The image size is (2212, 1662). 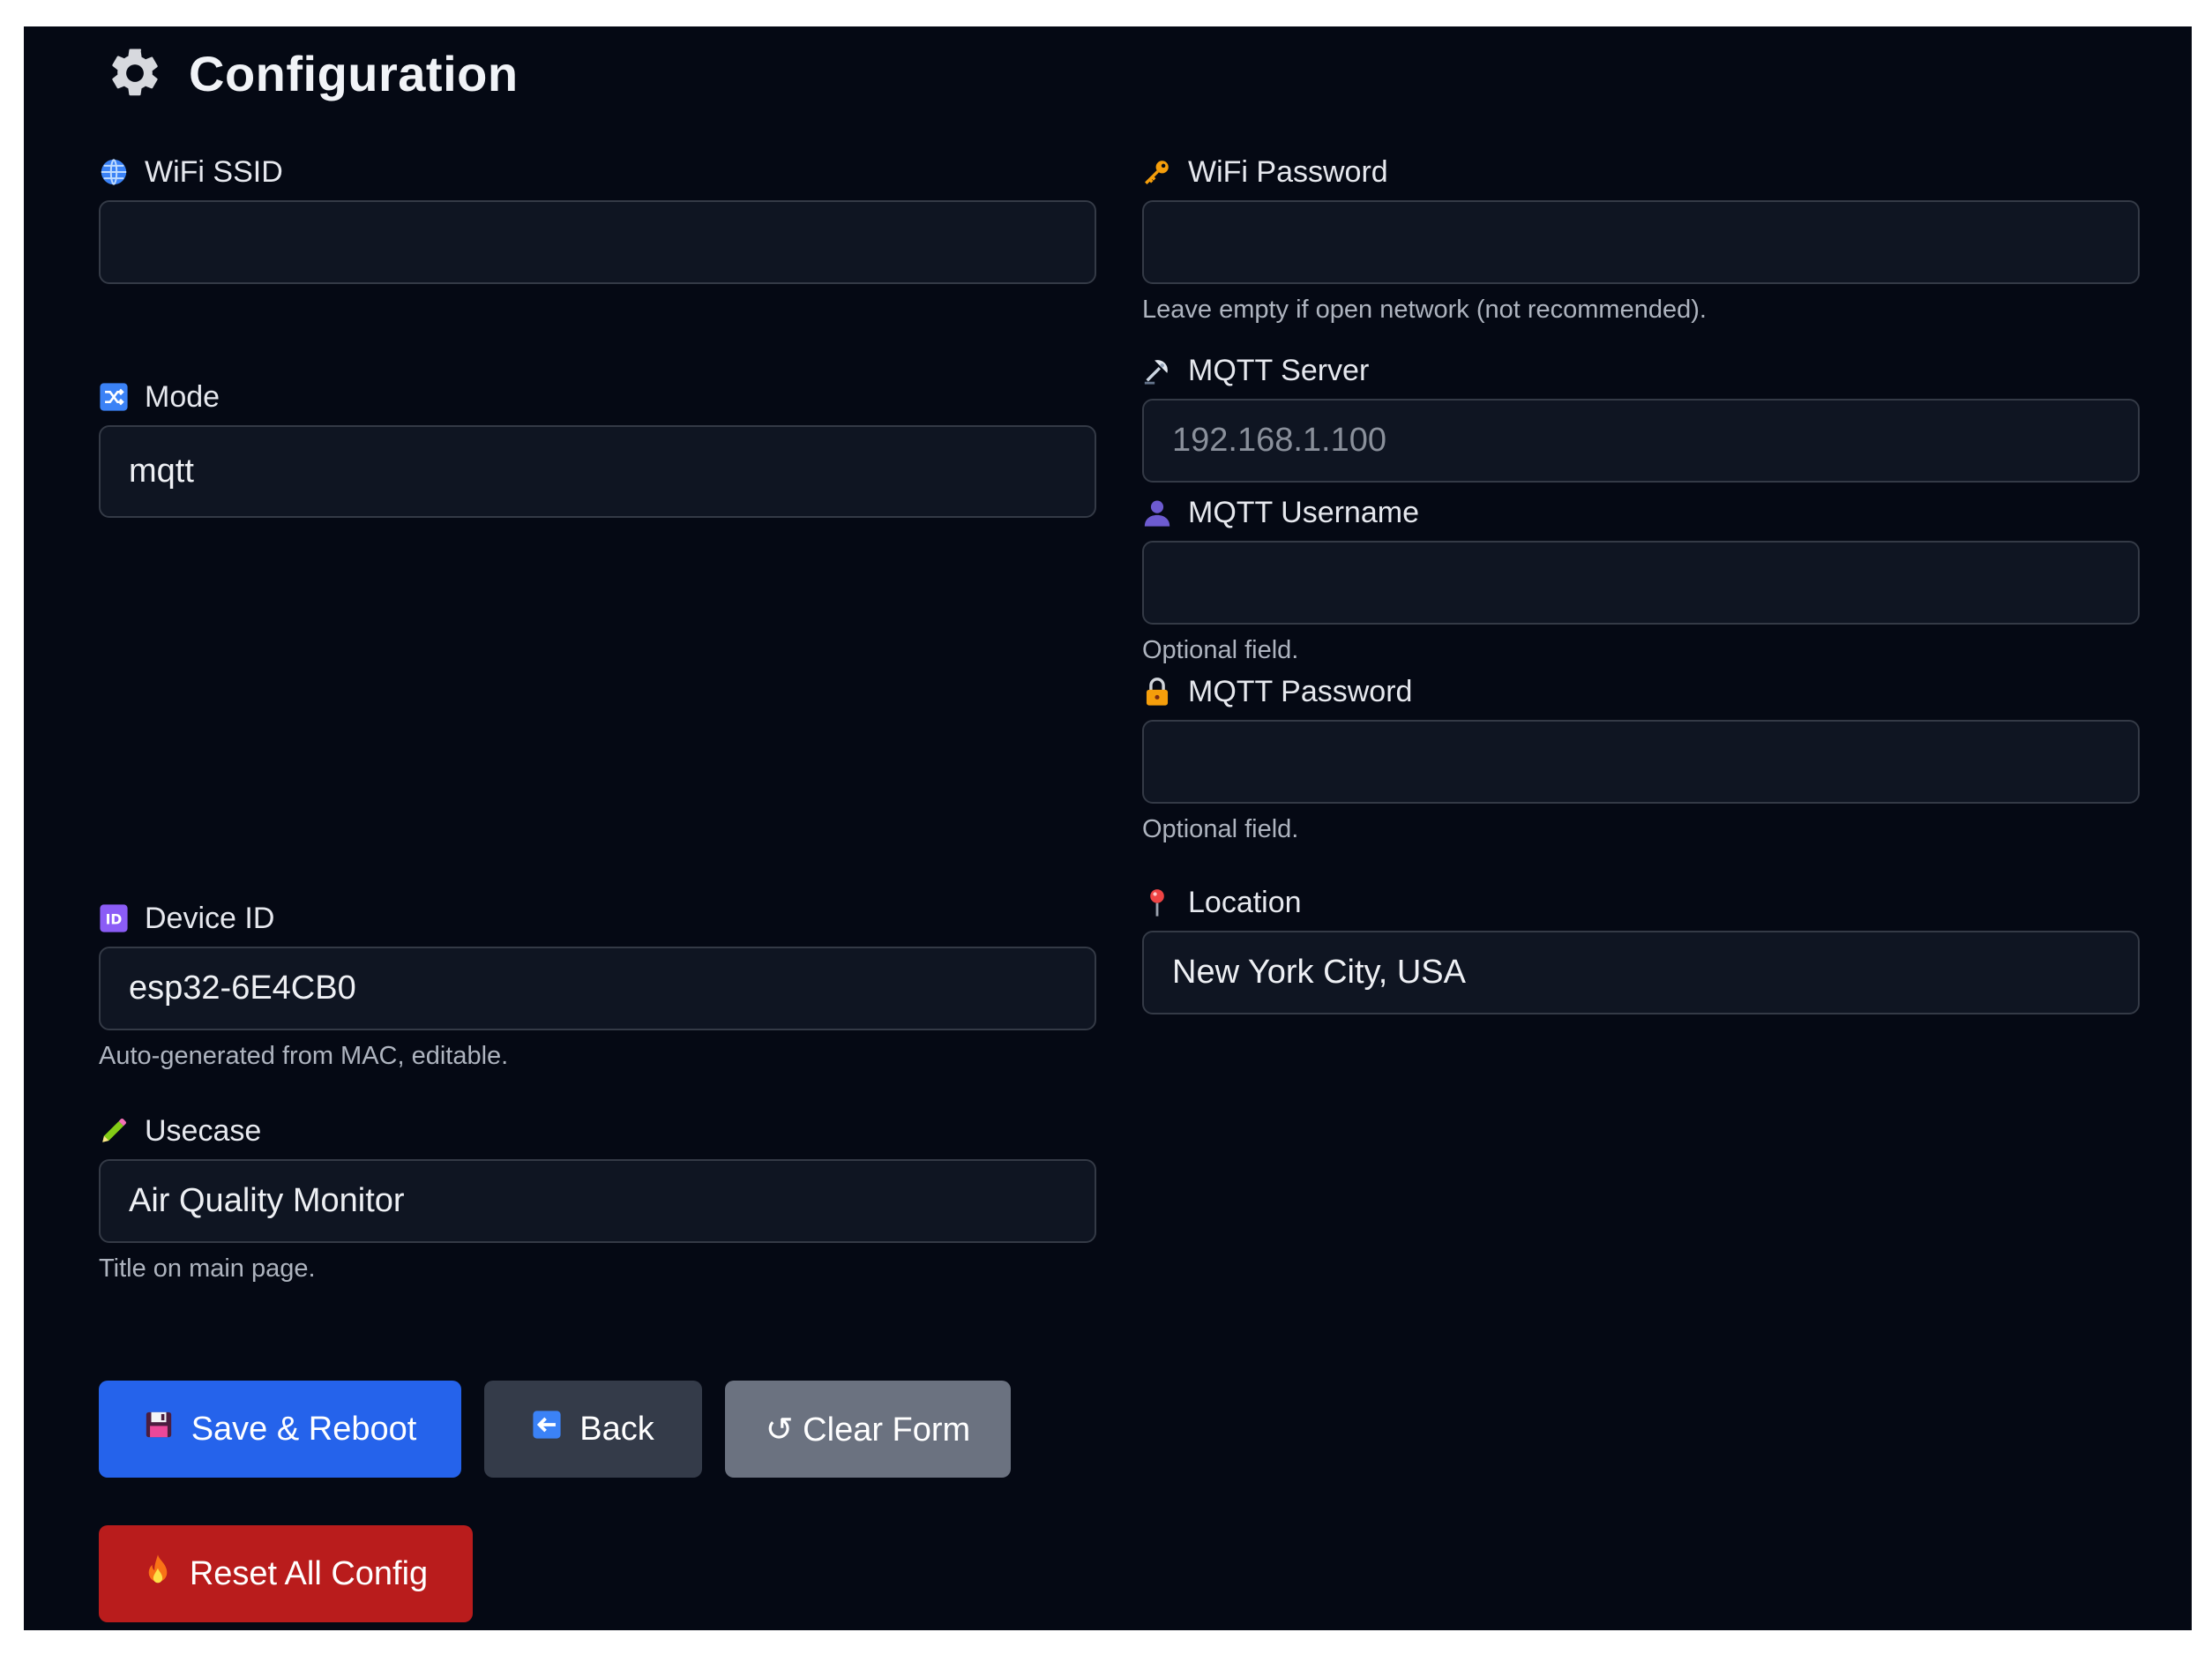 I want to click on mqtt-password-field: MQTT Password Optional field., so click(x=1641, y=754).